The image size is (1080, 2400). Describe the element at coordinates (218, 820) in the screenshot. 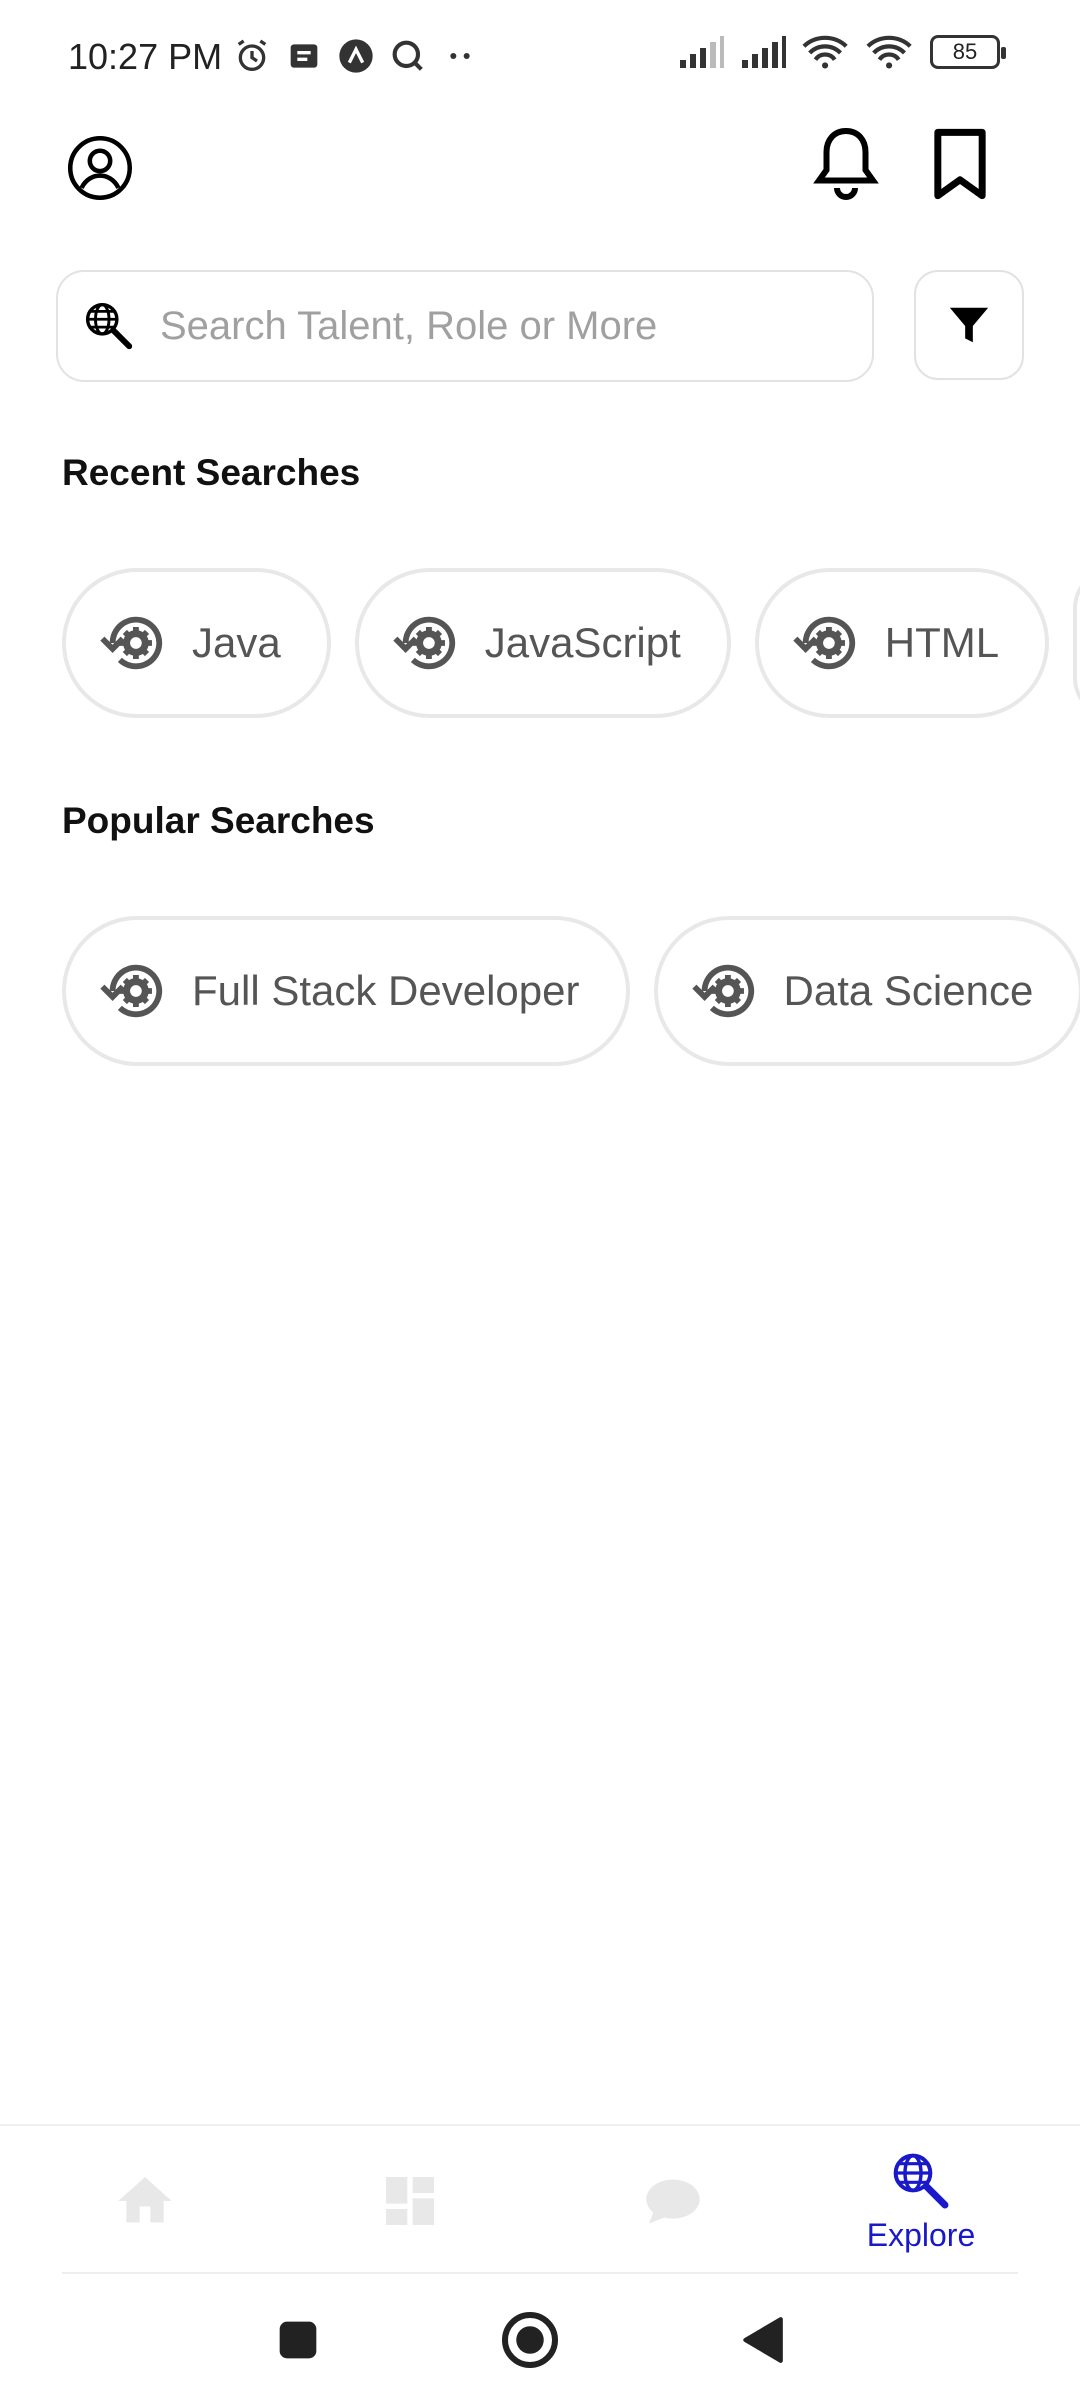

I see `popular-searches-title: Popular Searches` at that location.